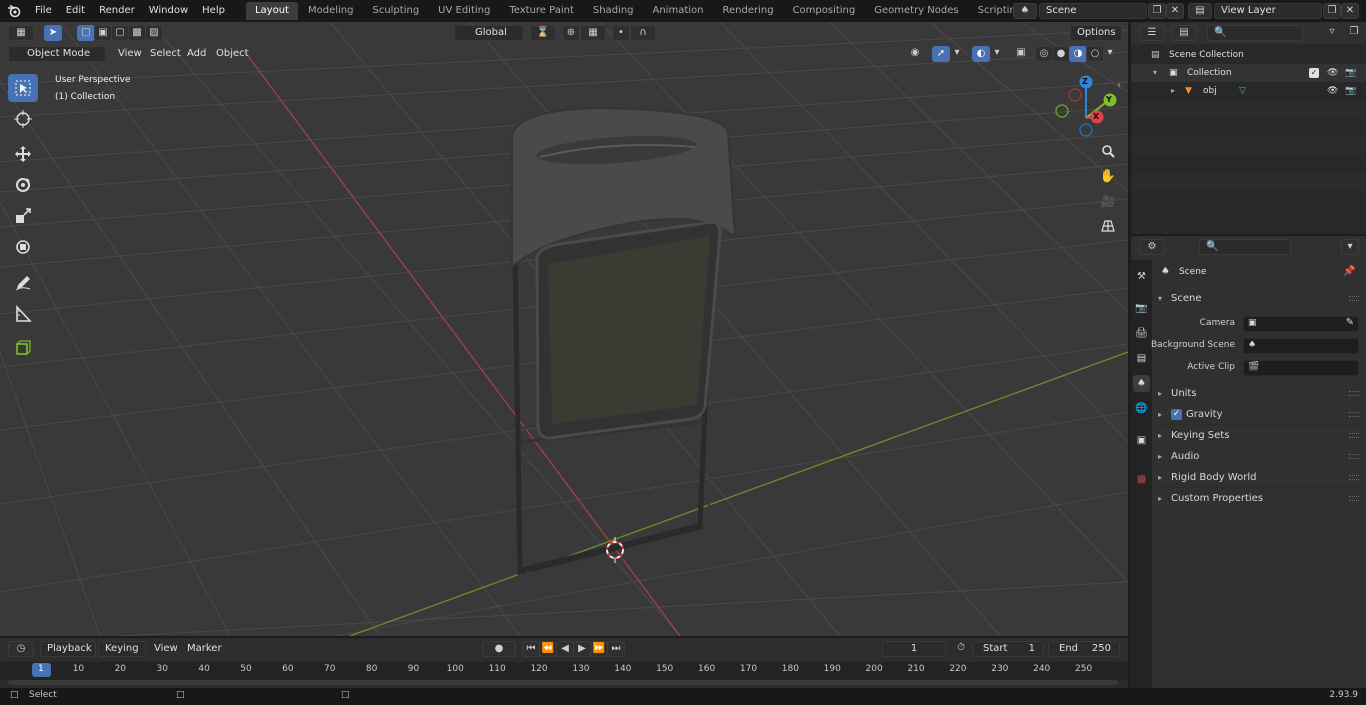 This screenshot has width=1366, height=705. Describe the element at coordinates (916, 11) in the screenshot. I see `tab-geometry-nodes: Geometry Nodes` at that location.